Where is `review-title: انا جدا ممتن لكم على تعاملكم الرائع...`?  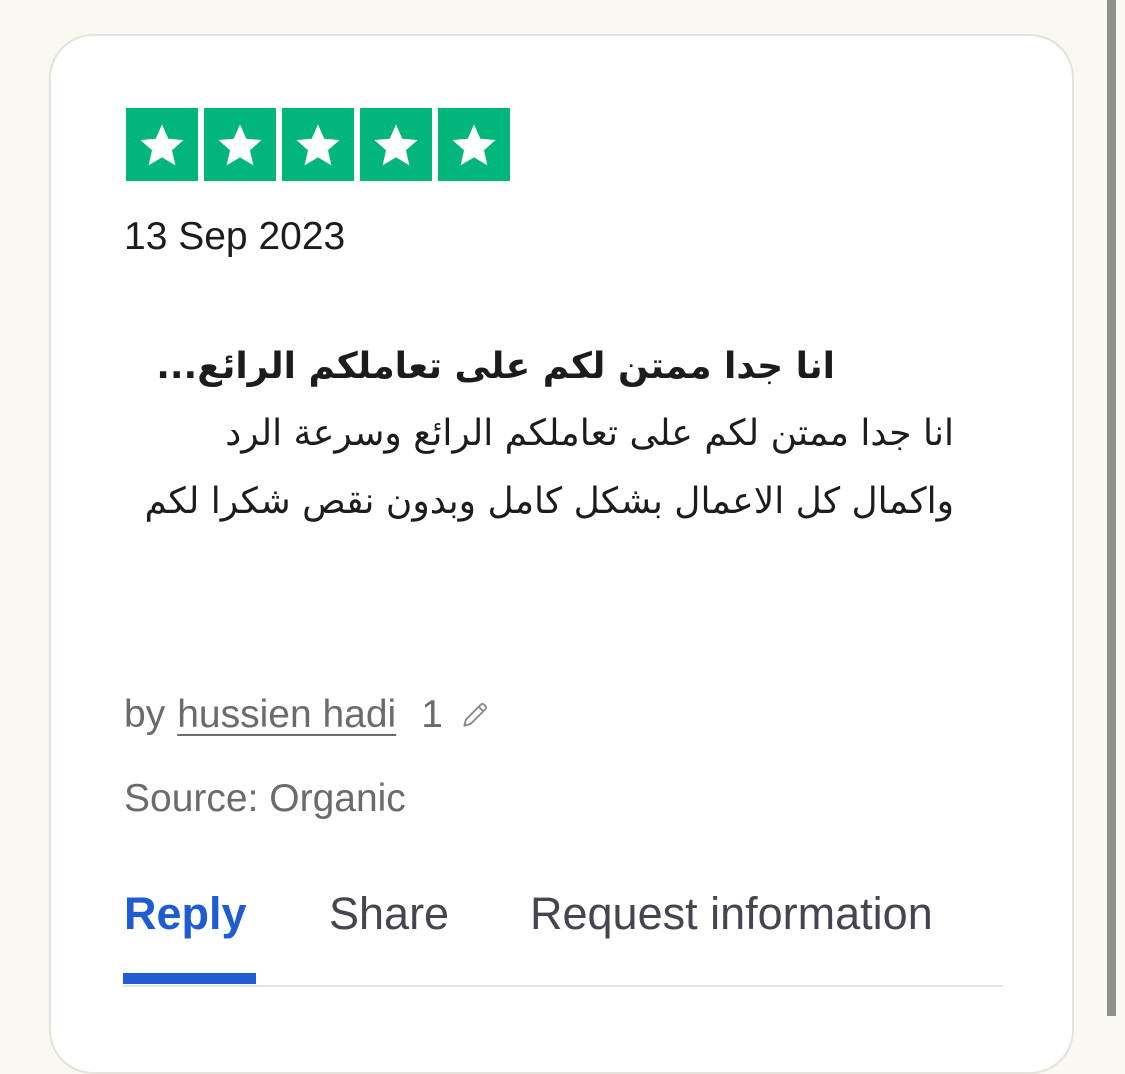 review-title: انا جدا ممتن لكم على تعاملكم الرائع... is located at coordinates (479, 367).